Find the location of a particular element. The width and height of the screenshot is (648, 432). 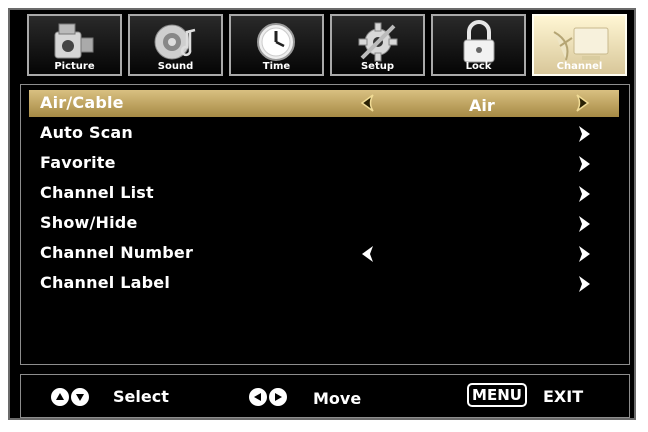

menu-item-channel-list: Channel List is located at coordinates (324, 193).